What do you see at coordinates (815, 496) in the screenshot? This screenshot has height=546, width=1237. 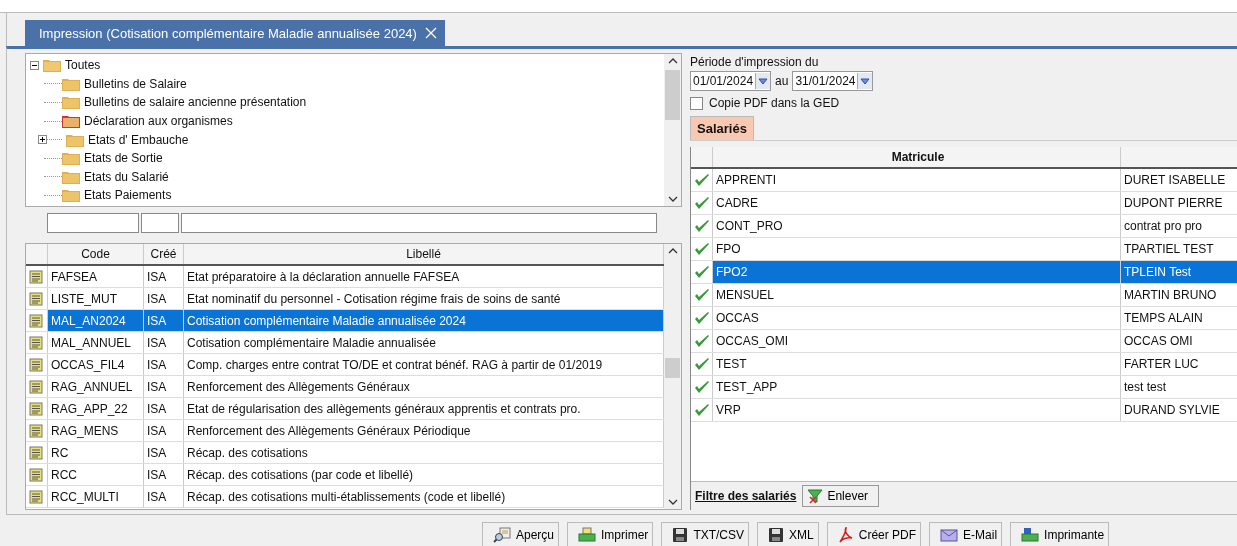 I see `filter-icon` at bounding box center [815, 496].